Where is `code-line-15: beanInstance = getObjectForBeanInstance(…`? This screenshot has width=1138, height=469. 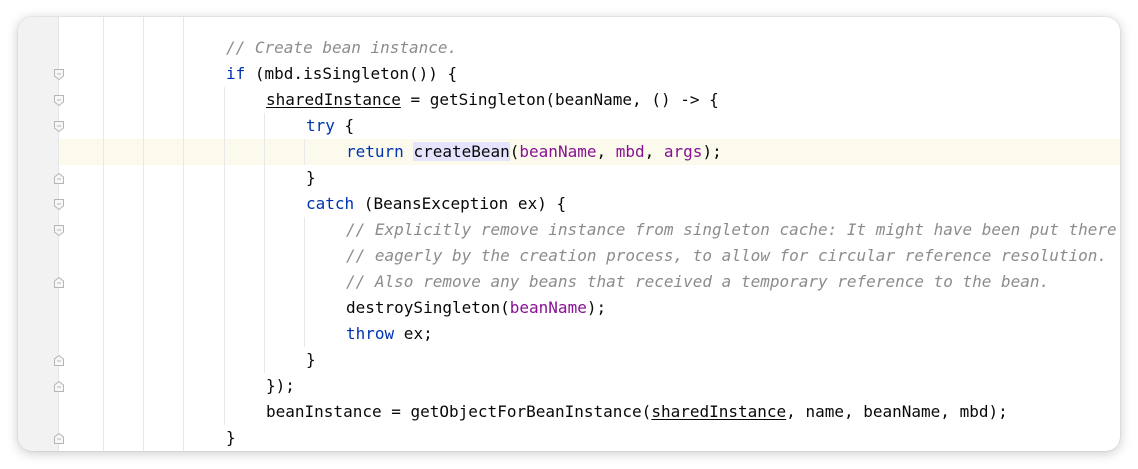
code-line-15: beanInstance = getObjectForBeanInstance(… is located at coordinates (637, 412).